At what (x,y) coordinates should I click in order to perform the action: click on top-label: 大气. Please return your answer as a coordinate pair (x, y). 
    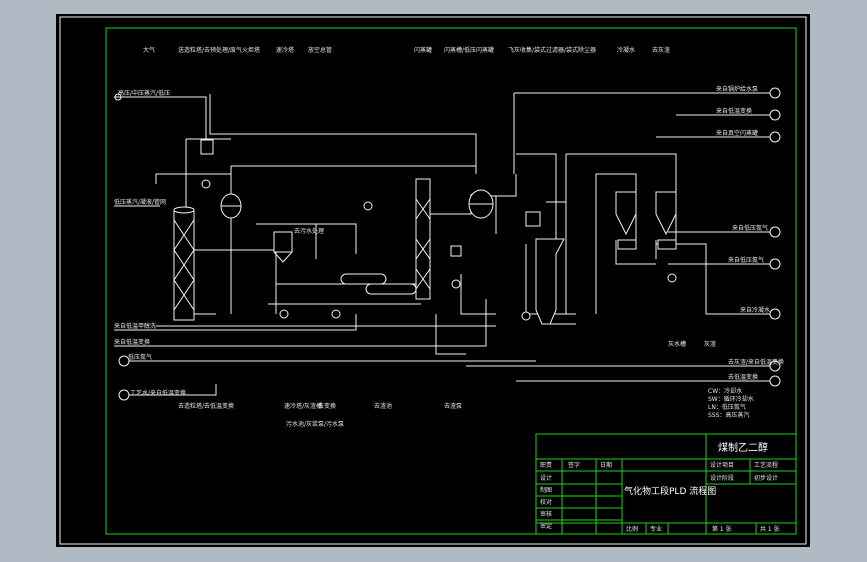
    Looking at the image, I should click on (149, 50).